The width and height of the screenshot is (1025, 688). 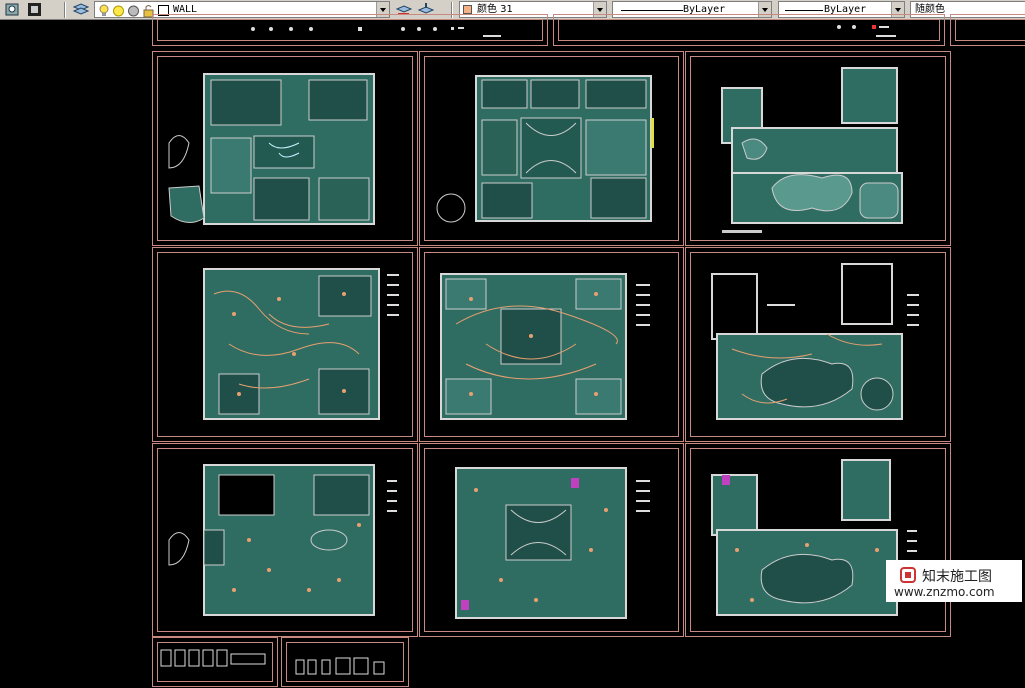 I want to click on watermark-name: 知末施工图, so click(x=957, y=577).